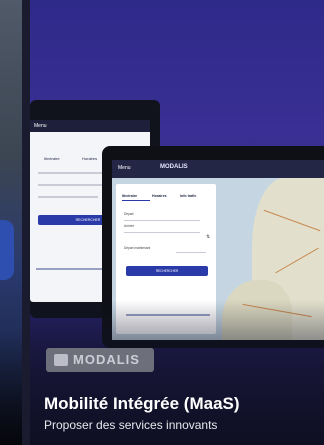 The image size is (324, 445). I want to click on field-label-departure: Départ, so click(129, 214).